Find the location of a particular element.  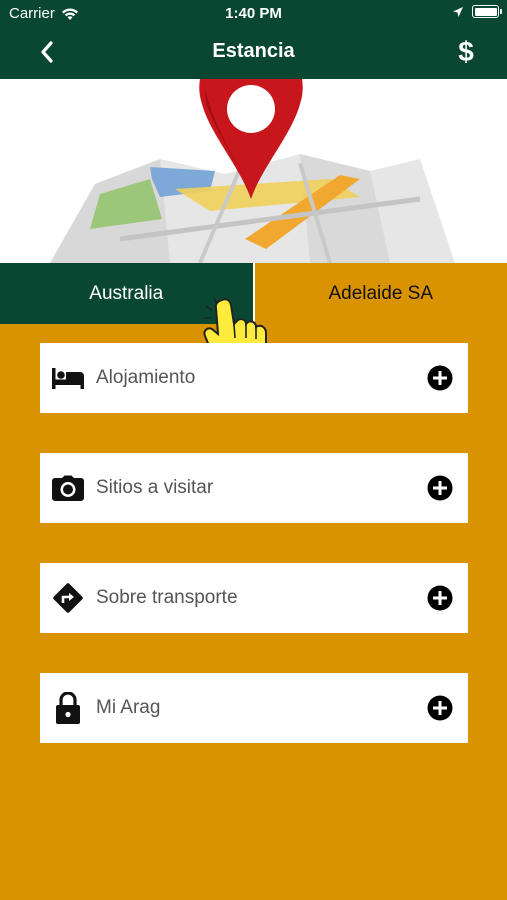

menu-item-mi-arag: Mi Arag is located at coordinates (254, 708).